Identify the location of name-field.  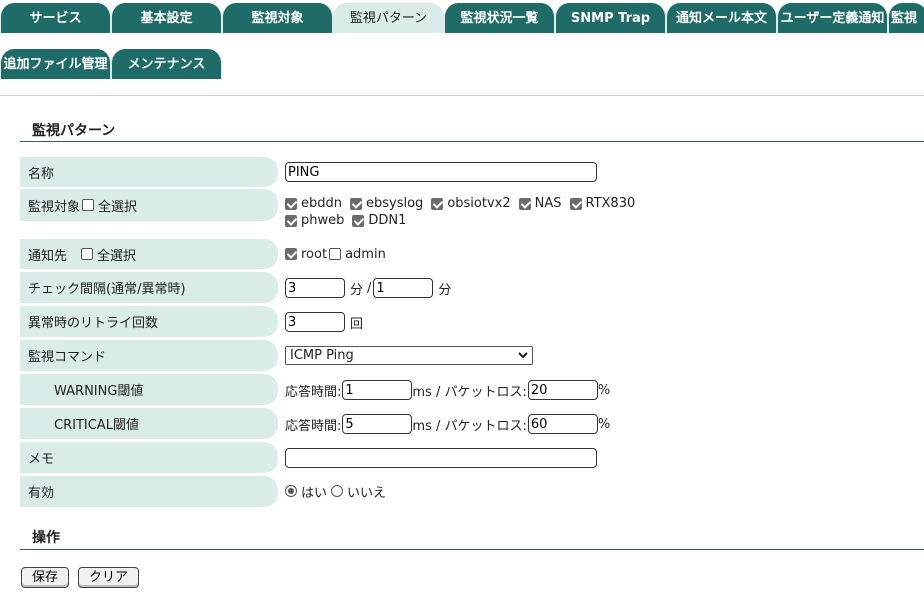
(441, 172).